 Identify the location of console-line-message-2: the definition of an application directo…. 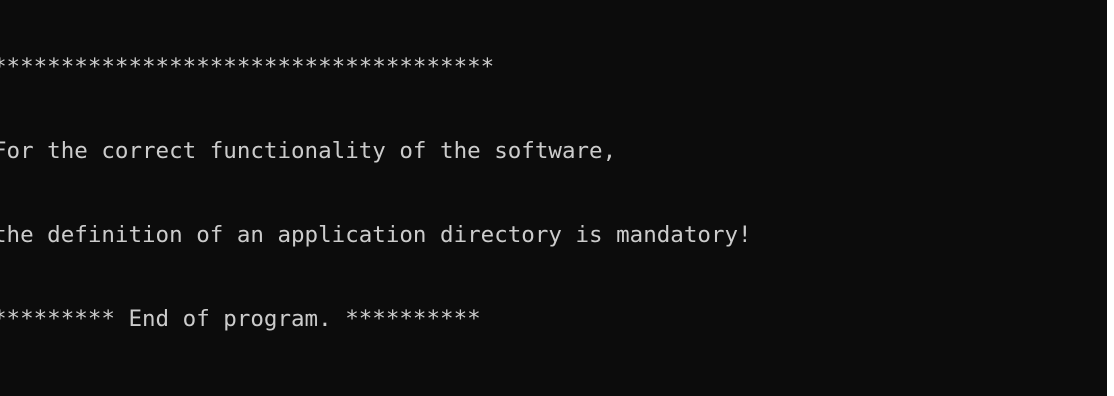
(376, 235).